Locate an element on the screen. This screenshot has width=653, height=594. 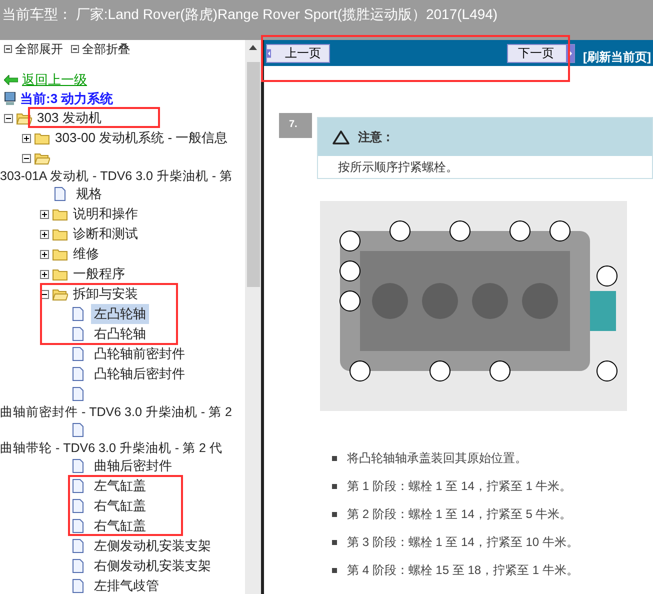
tree-item: 右侧发动机安装支架 is located at coordinates (152, 566).